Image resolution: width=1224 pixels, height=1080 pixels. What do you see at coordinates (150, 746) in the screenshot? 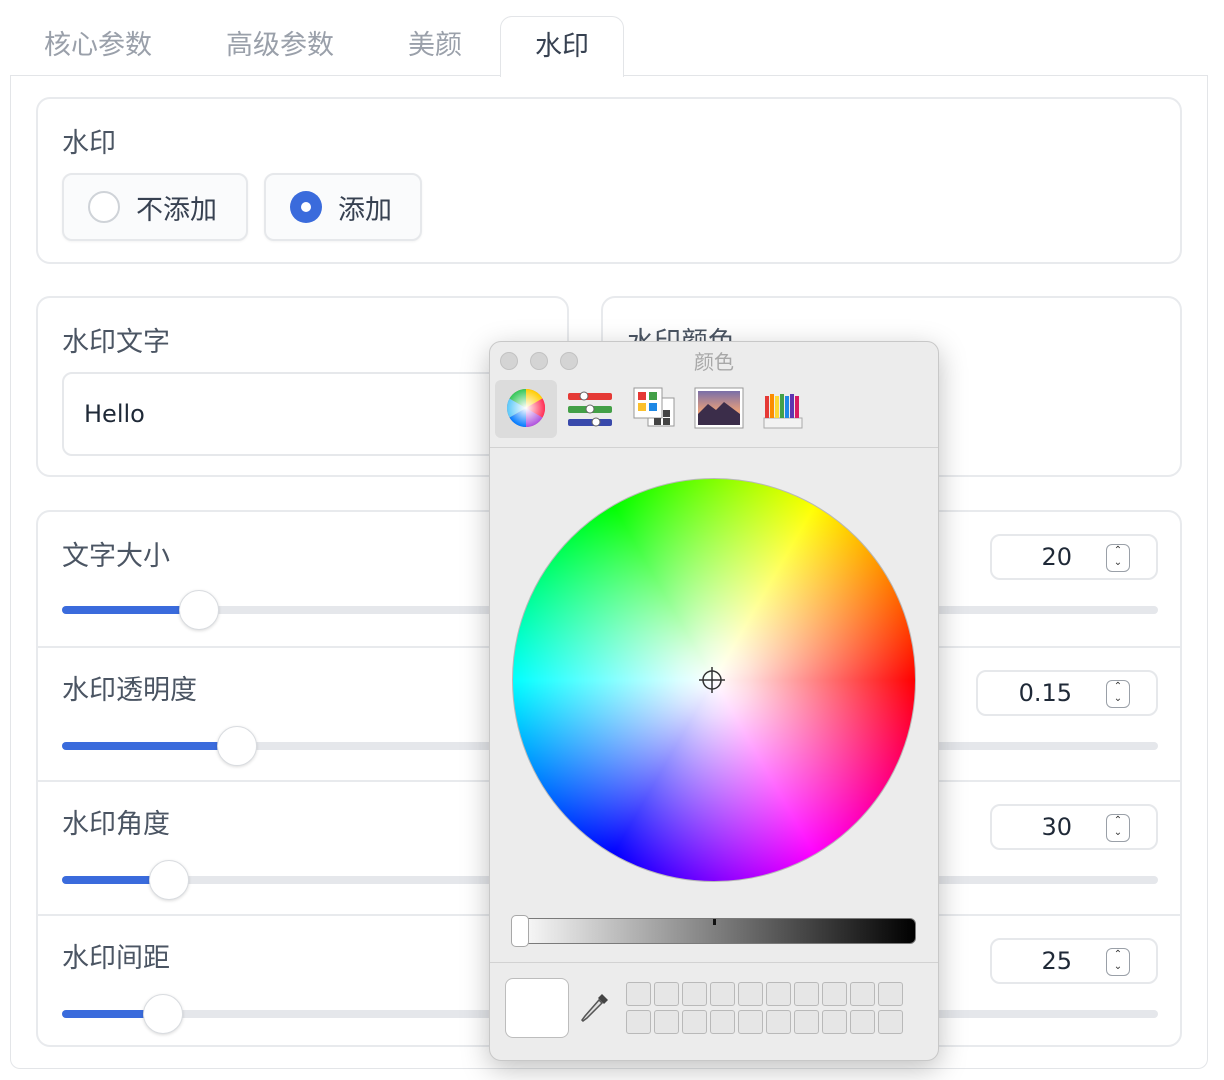
I see `slider-fill` at bounding box center [150, 746].